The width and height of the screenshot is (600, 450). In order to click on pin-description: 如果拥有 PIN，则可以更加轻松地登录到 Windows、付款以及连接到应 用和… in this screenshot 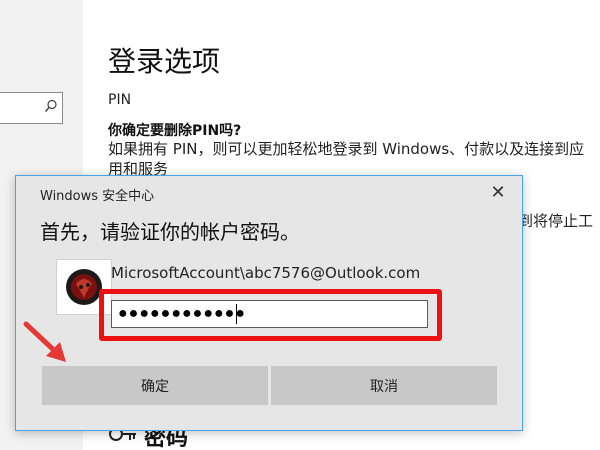, I will do `click(346, 159)`.